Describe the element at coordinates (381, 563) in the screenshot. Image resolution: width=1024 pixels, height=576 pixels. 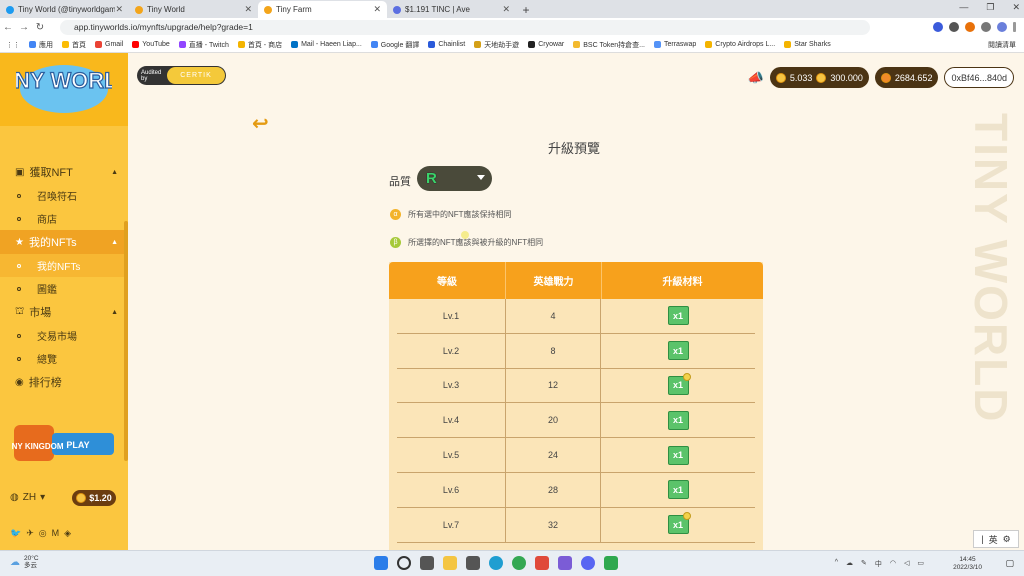
I see `windows-start-icon` at that location.